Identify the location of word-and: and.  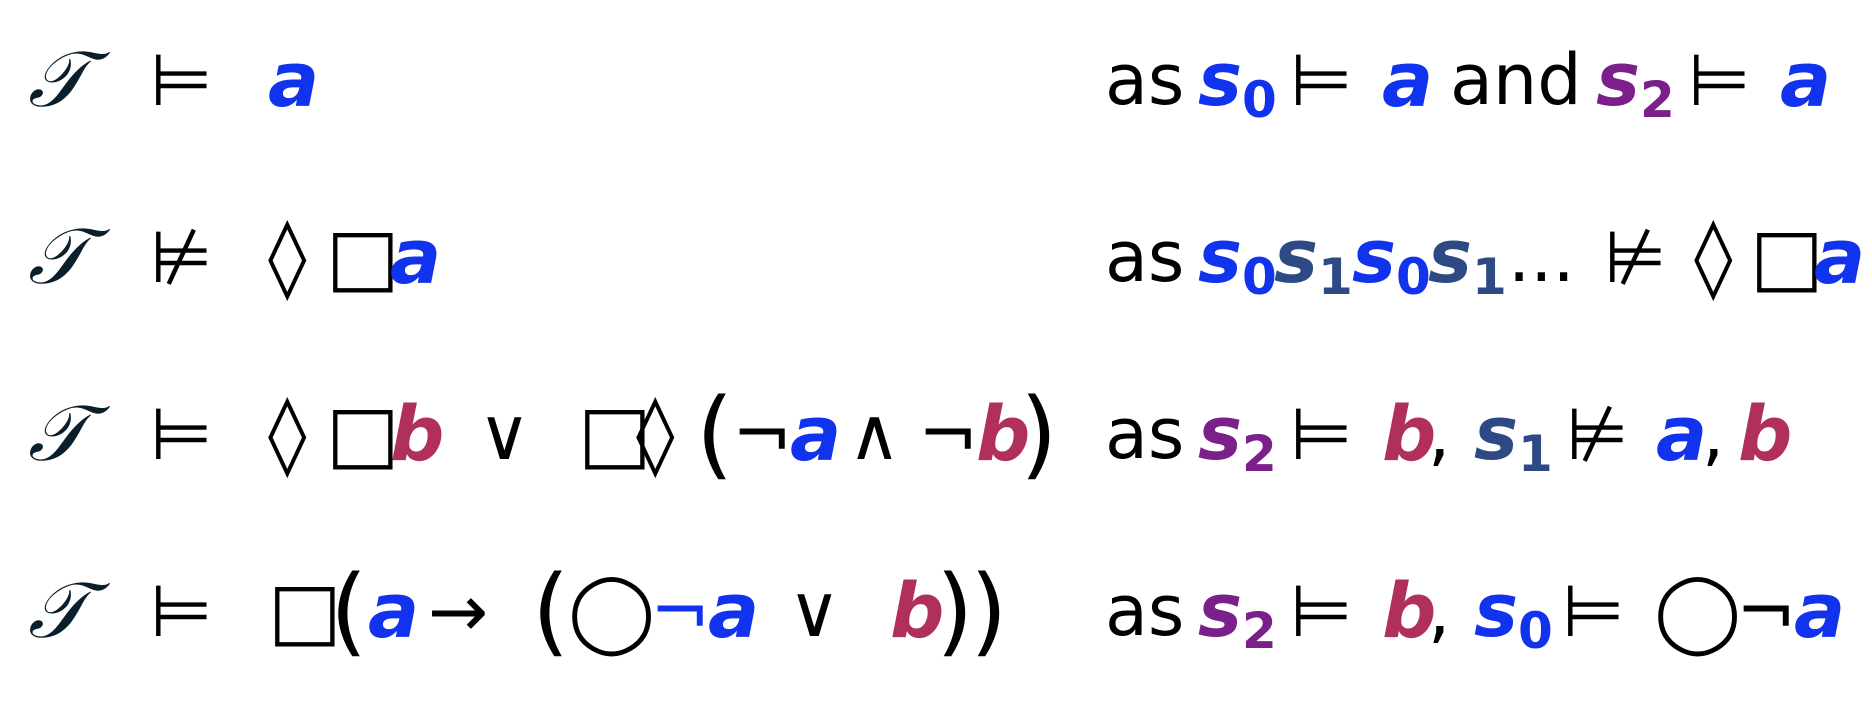
(1516, 80).